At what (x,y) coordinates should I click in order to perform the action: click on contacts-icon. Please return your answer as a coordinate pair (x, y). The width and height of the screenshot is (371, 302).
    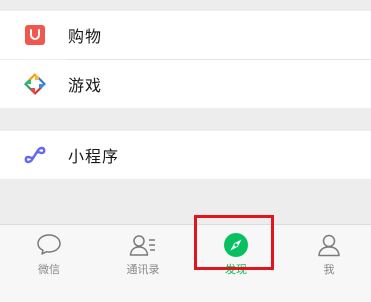
    Looking at the image, I should click on (143, 245).